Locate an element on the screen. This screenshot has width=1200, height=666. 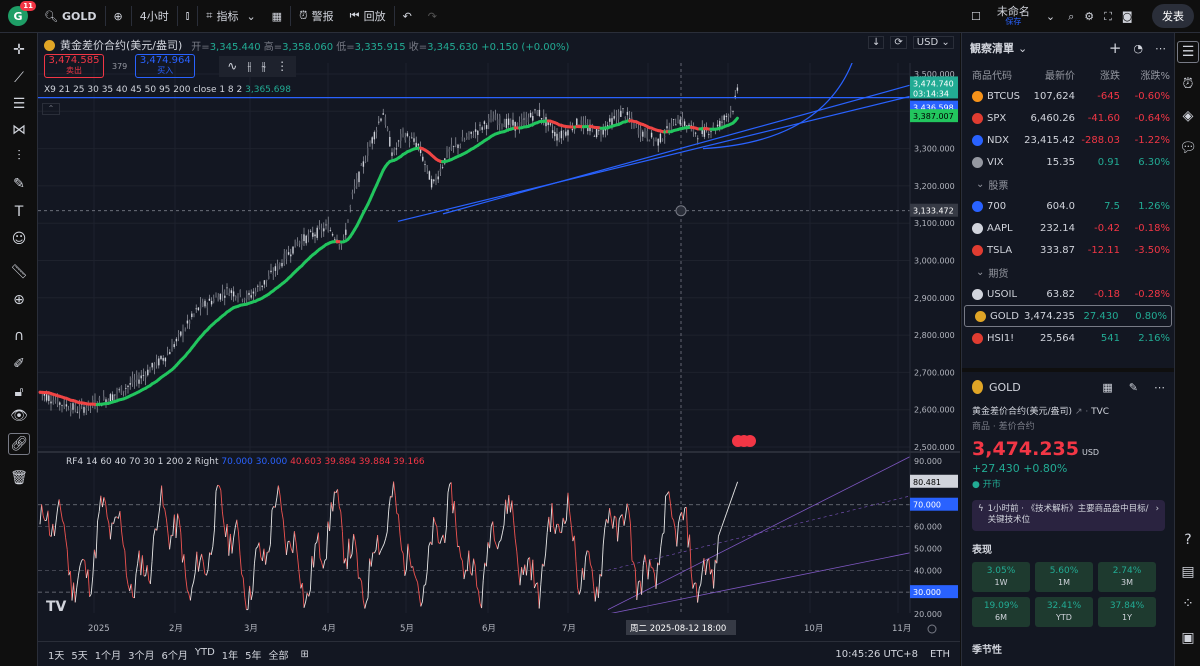
redo-button: ↷ is located at coordinates (432, 16).